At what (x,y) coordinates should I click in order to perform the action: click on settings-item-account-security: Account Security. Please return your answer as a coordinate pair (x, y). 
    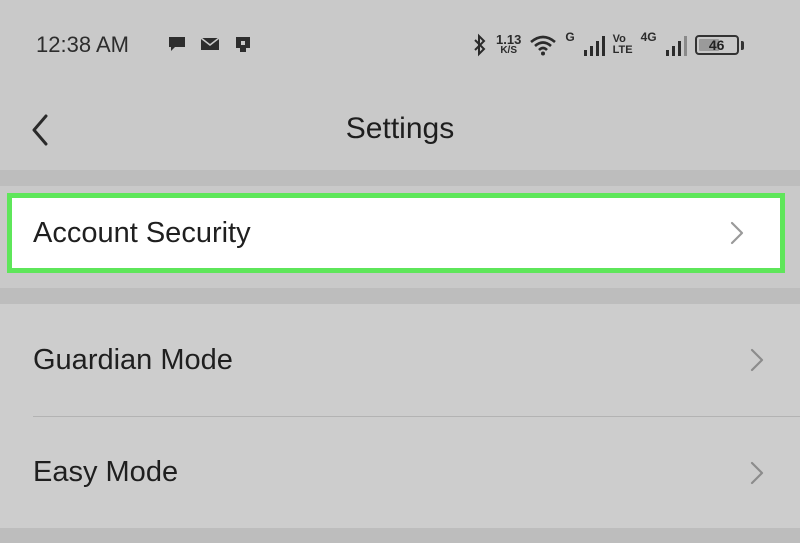
    Looking at the image, I should click on (396, 233).